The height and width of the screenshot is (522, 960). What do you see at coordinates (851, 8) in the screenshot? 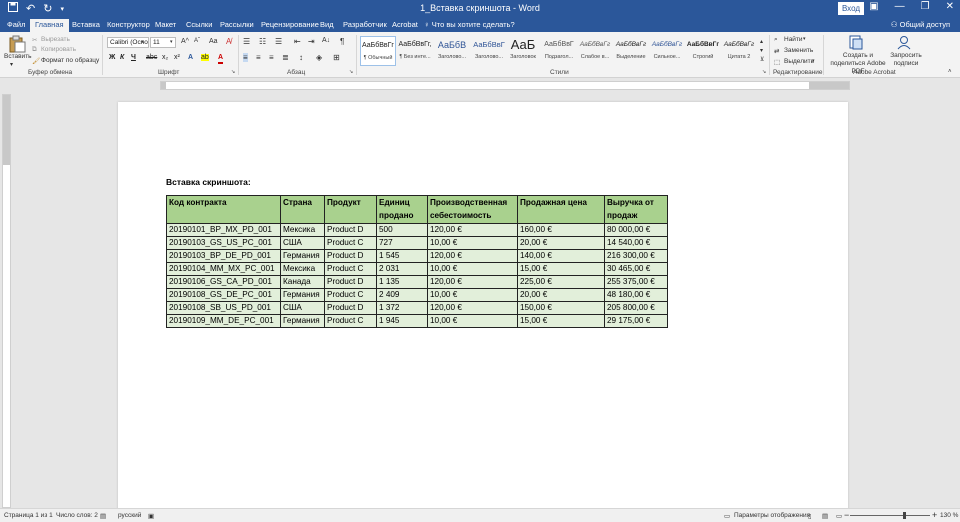
I see `login-button: Вход` at bounding box center [851, 8].